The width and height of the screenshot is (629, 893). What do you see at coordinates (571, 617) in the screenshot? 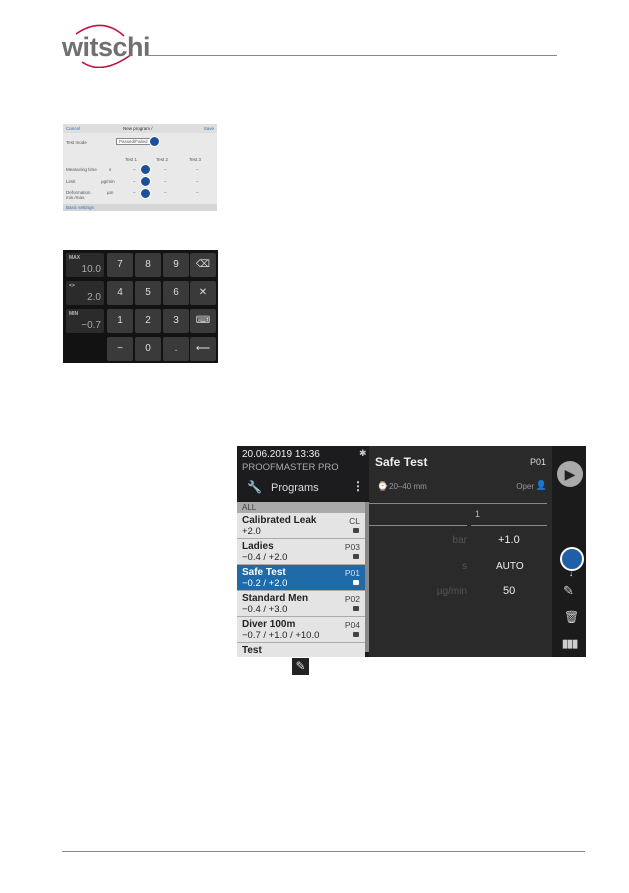
I see `trash-icon: 🗑` at bounding box center [571, 617].